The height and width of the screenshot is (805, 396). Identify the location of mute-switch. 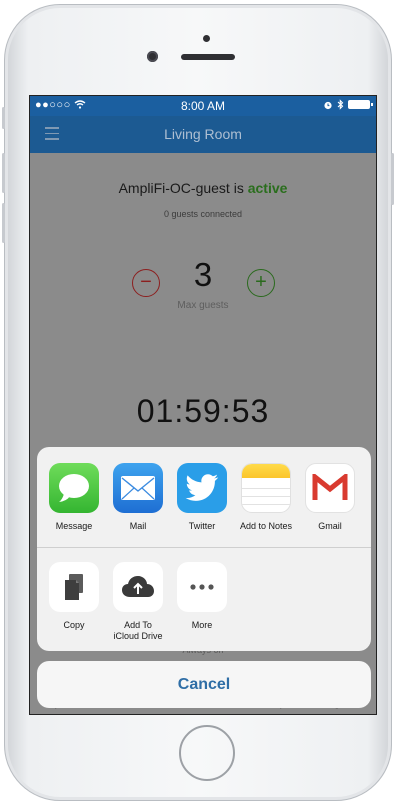
(3, 118).